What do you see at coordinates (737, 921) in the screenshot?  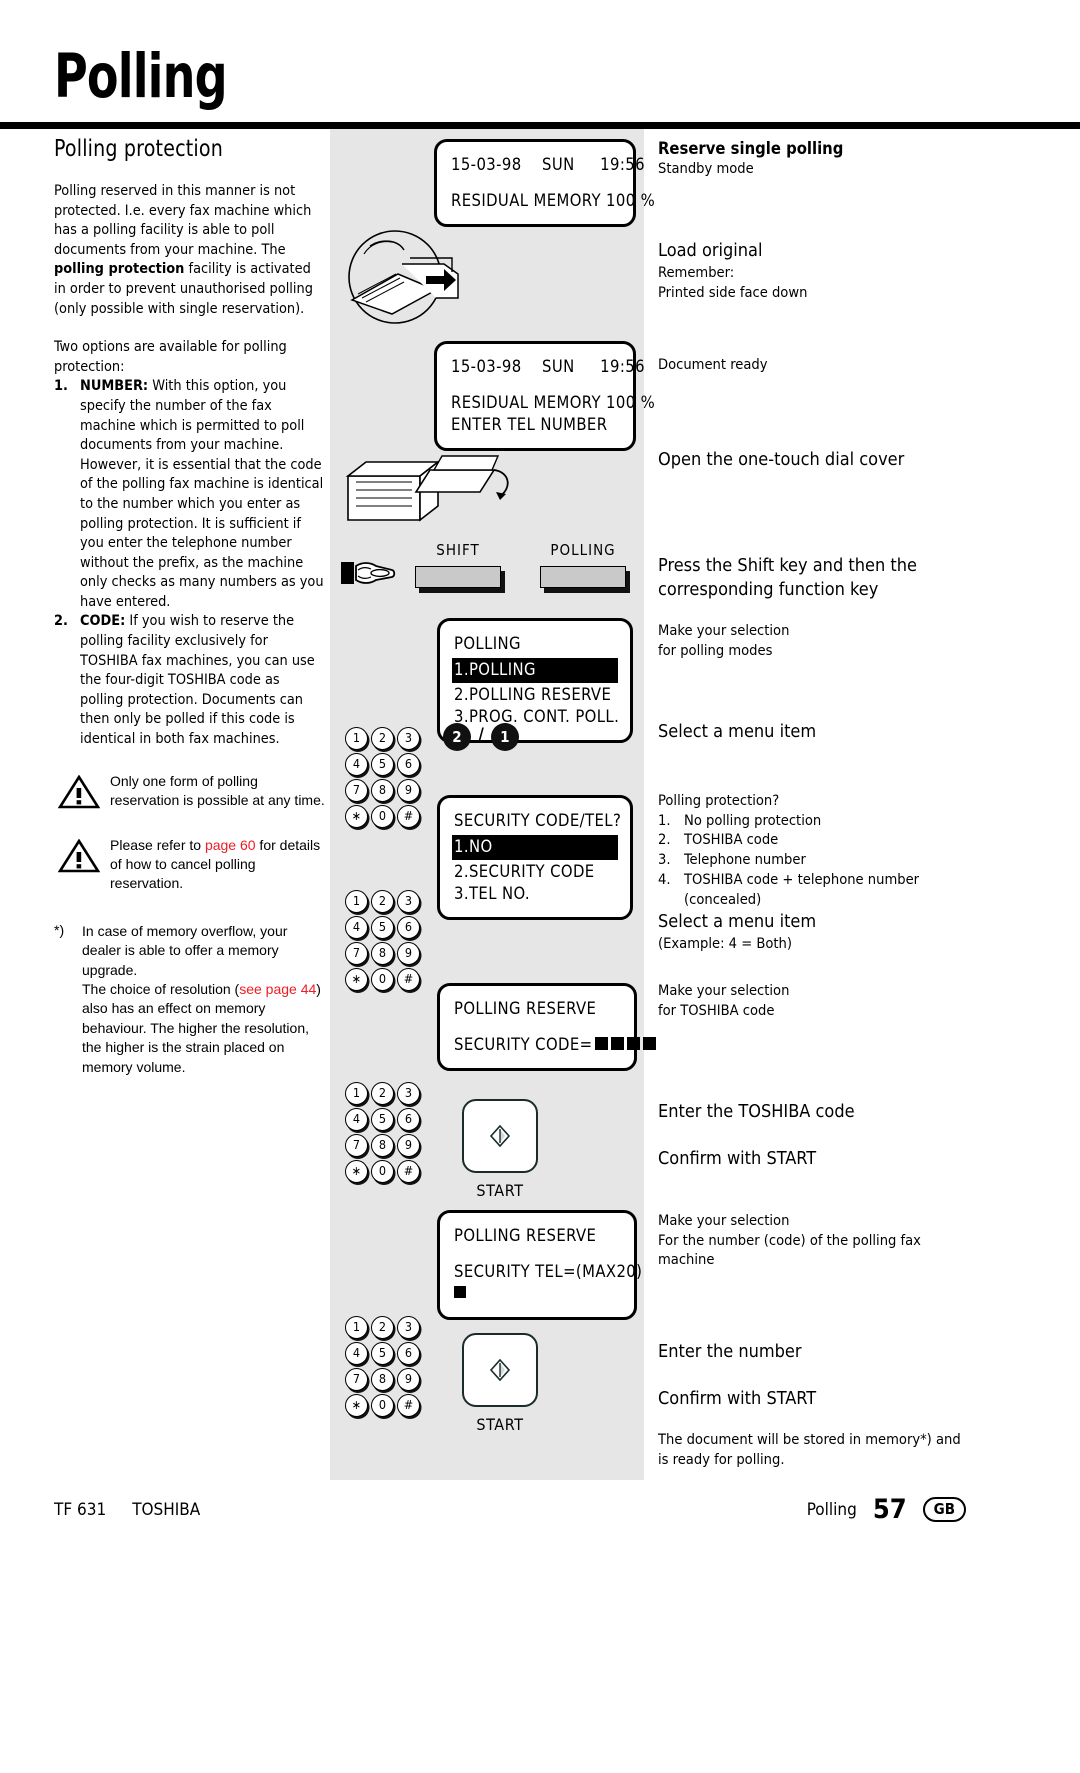 I see `step-heading: Select a menu item` at bounding box center [737, 921].